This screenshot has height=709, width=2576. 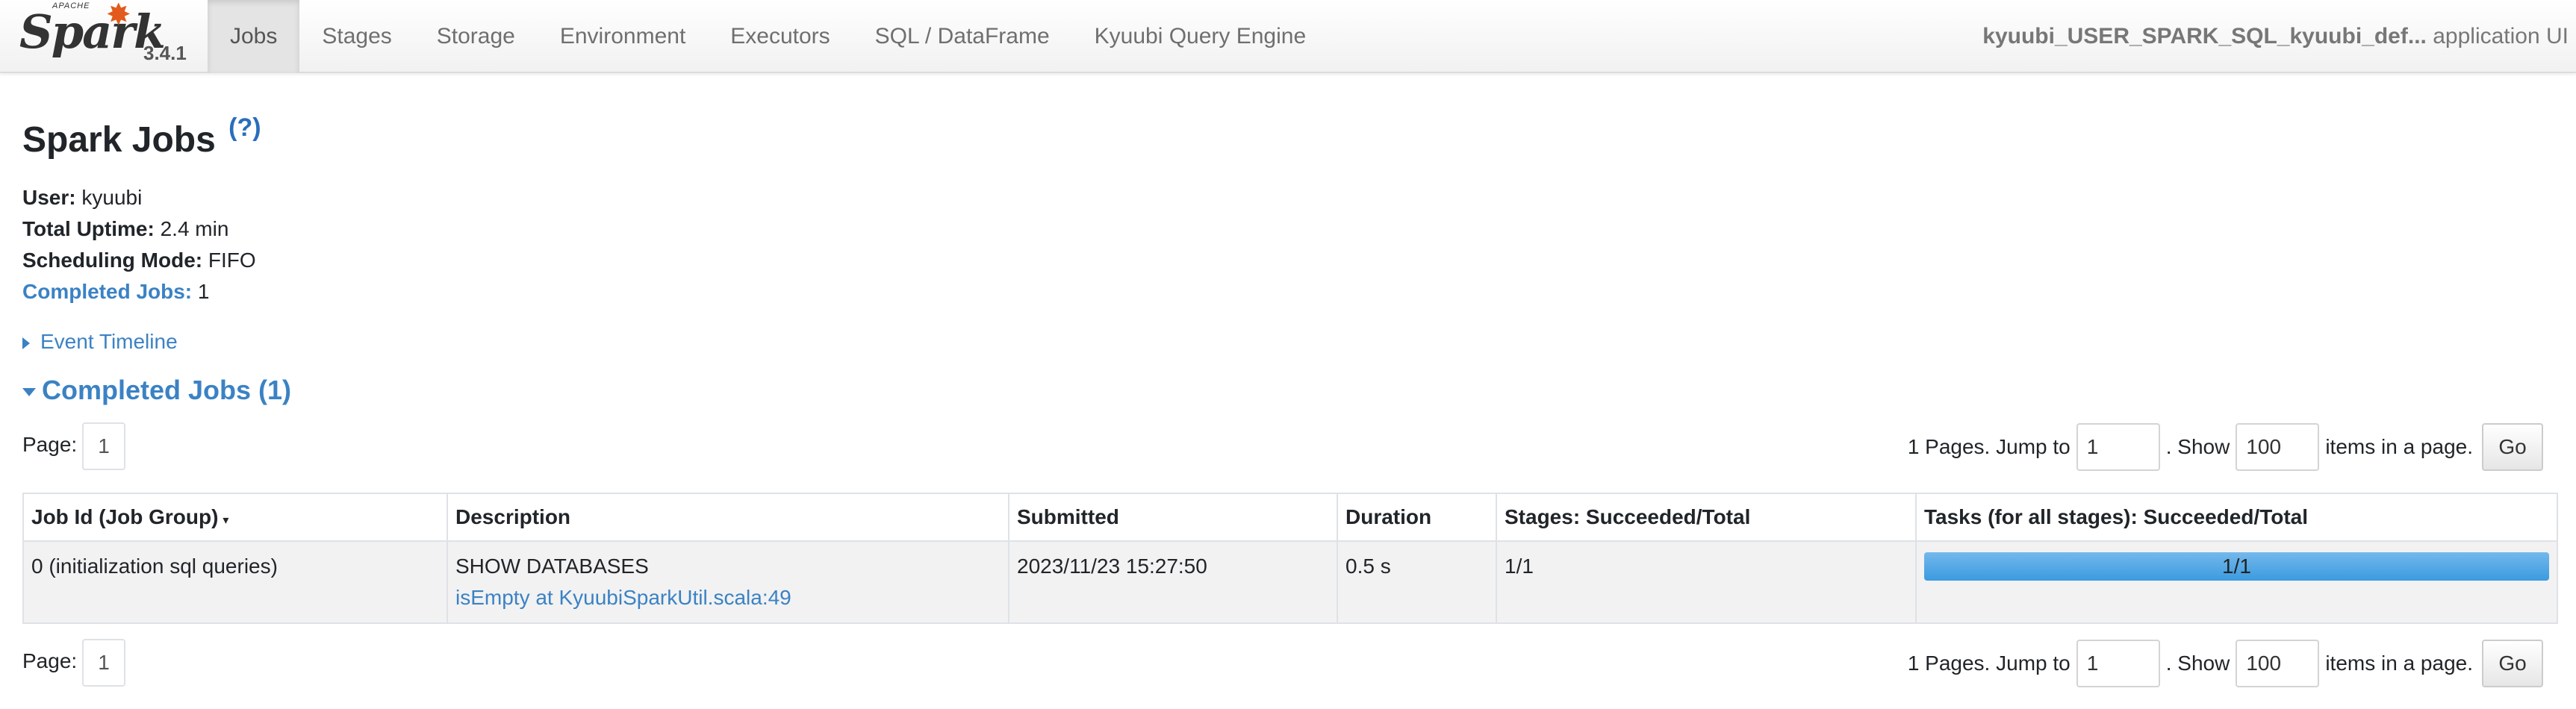 What do you see at coordinates (194, 229) in the screenshot?
I see `uptime-value: 2.4 min` at bounding box center [194, 229].